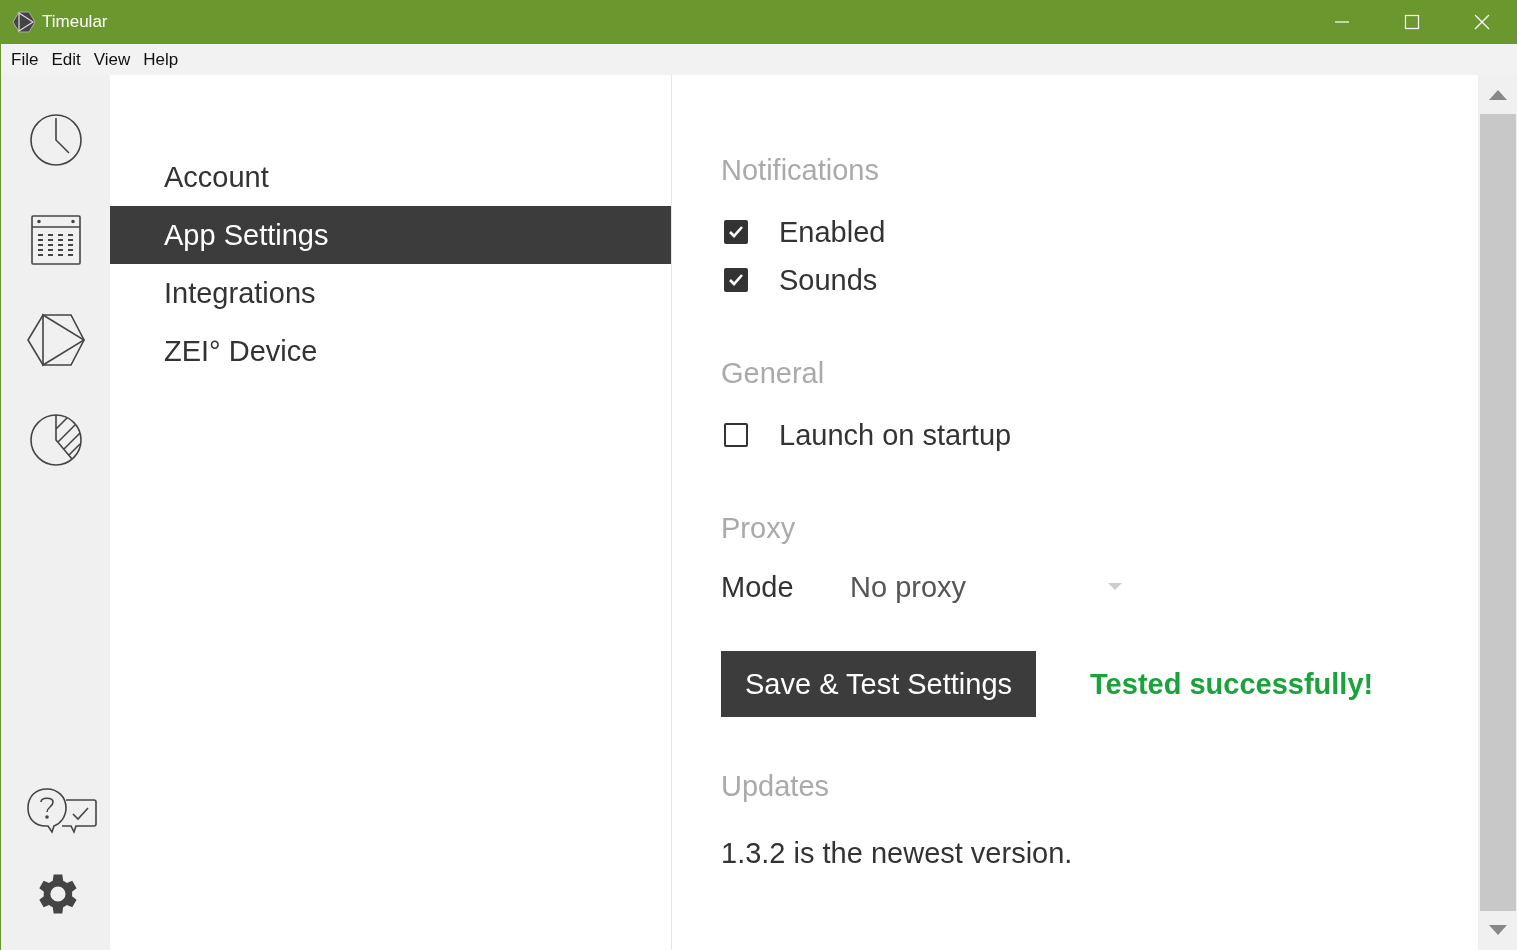 The image size is (1517, 950). What do you see at coordinates (55, 140) in the screenshot?
I see `clock-icon` at bounding box center [55, 140].